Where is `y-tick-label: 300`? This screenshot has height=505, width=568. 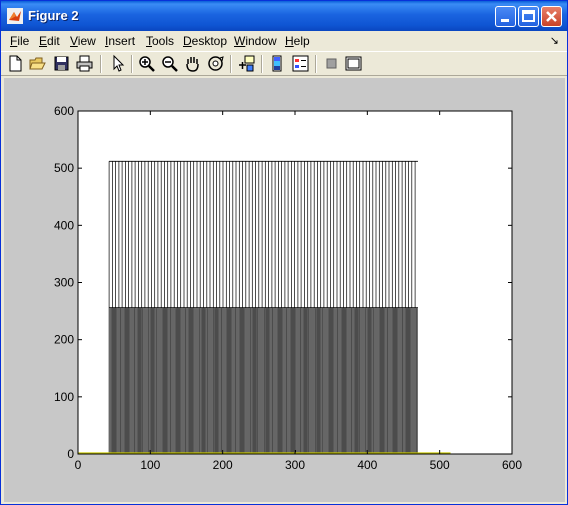 y-tick-label: 300 is located at coordinates (64, 283).